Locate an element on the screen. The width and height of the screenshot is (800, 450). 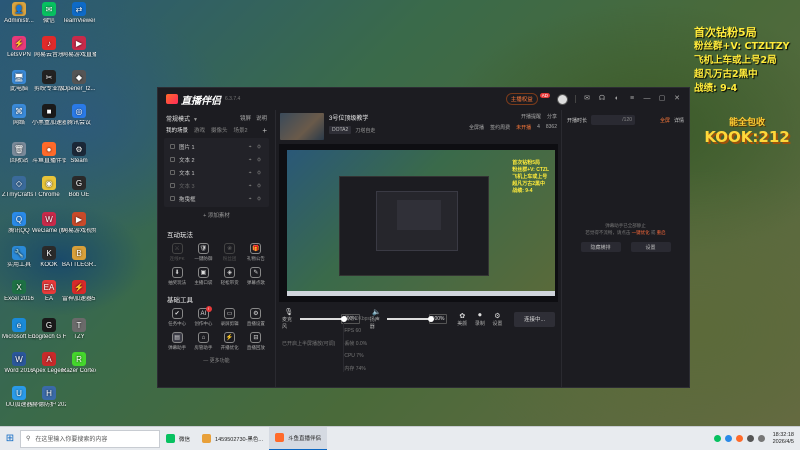
maximize-icon: ▢ is located at coordinates (662, 99).